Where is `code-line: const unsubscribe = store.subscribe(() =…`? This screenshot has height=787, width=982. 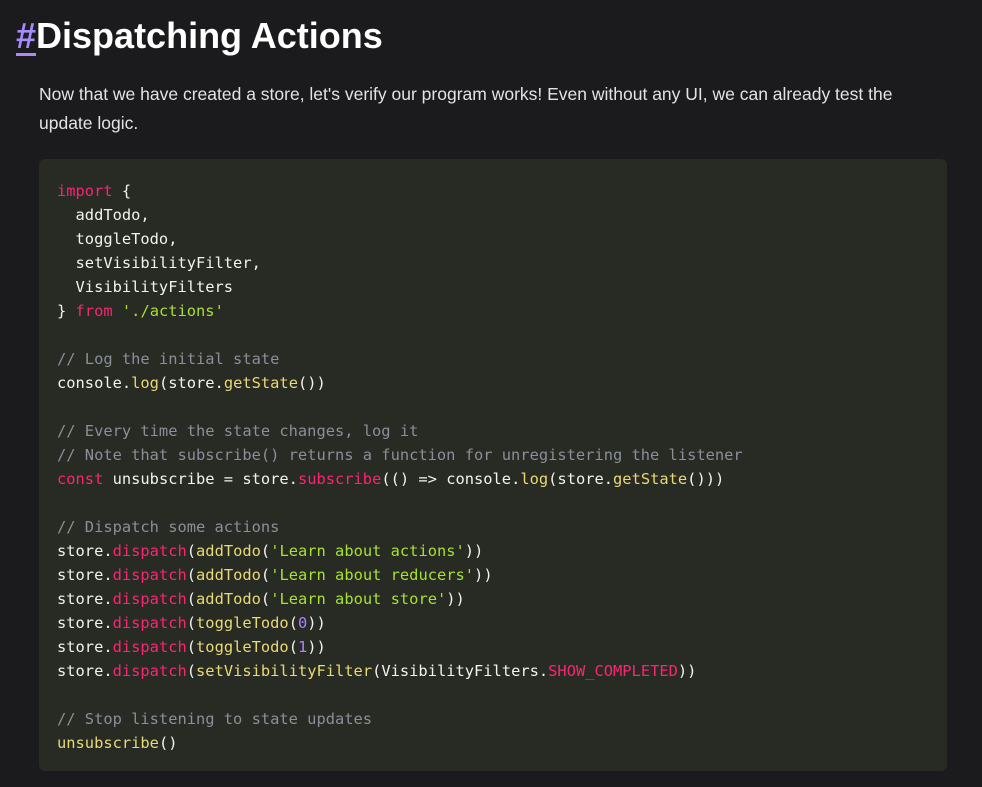
code-line: const unsubscribe = store.subscribe(() =… is located at coordinates (493, 479).